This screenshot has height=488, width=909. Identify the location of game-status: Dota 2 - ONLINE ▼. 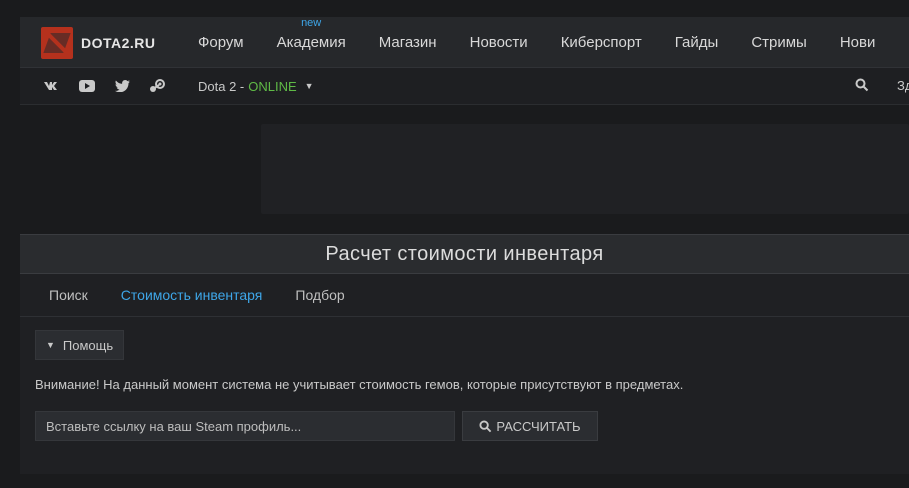
(256, 86).